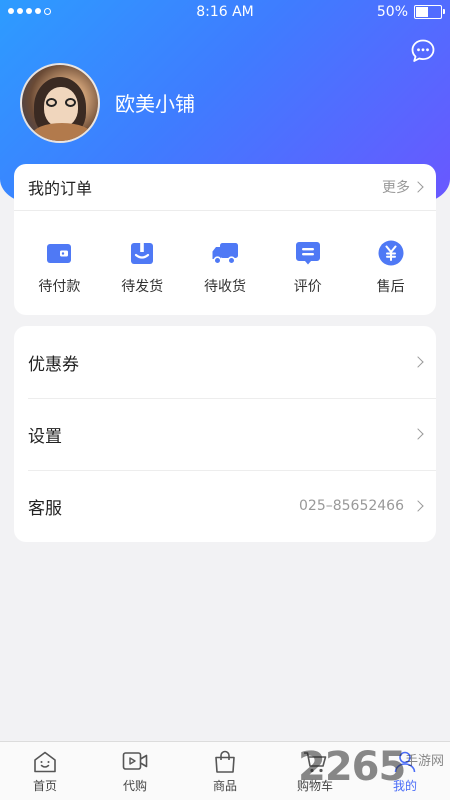 This screenshot has height=800, width=450. I want to click on battery-fill, so click(422, 12).